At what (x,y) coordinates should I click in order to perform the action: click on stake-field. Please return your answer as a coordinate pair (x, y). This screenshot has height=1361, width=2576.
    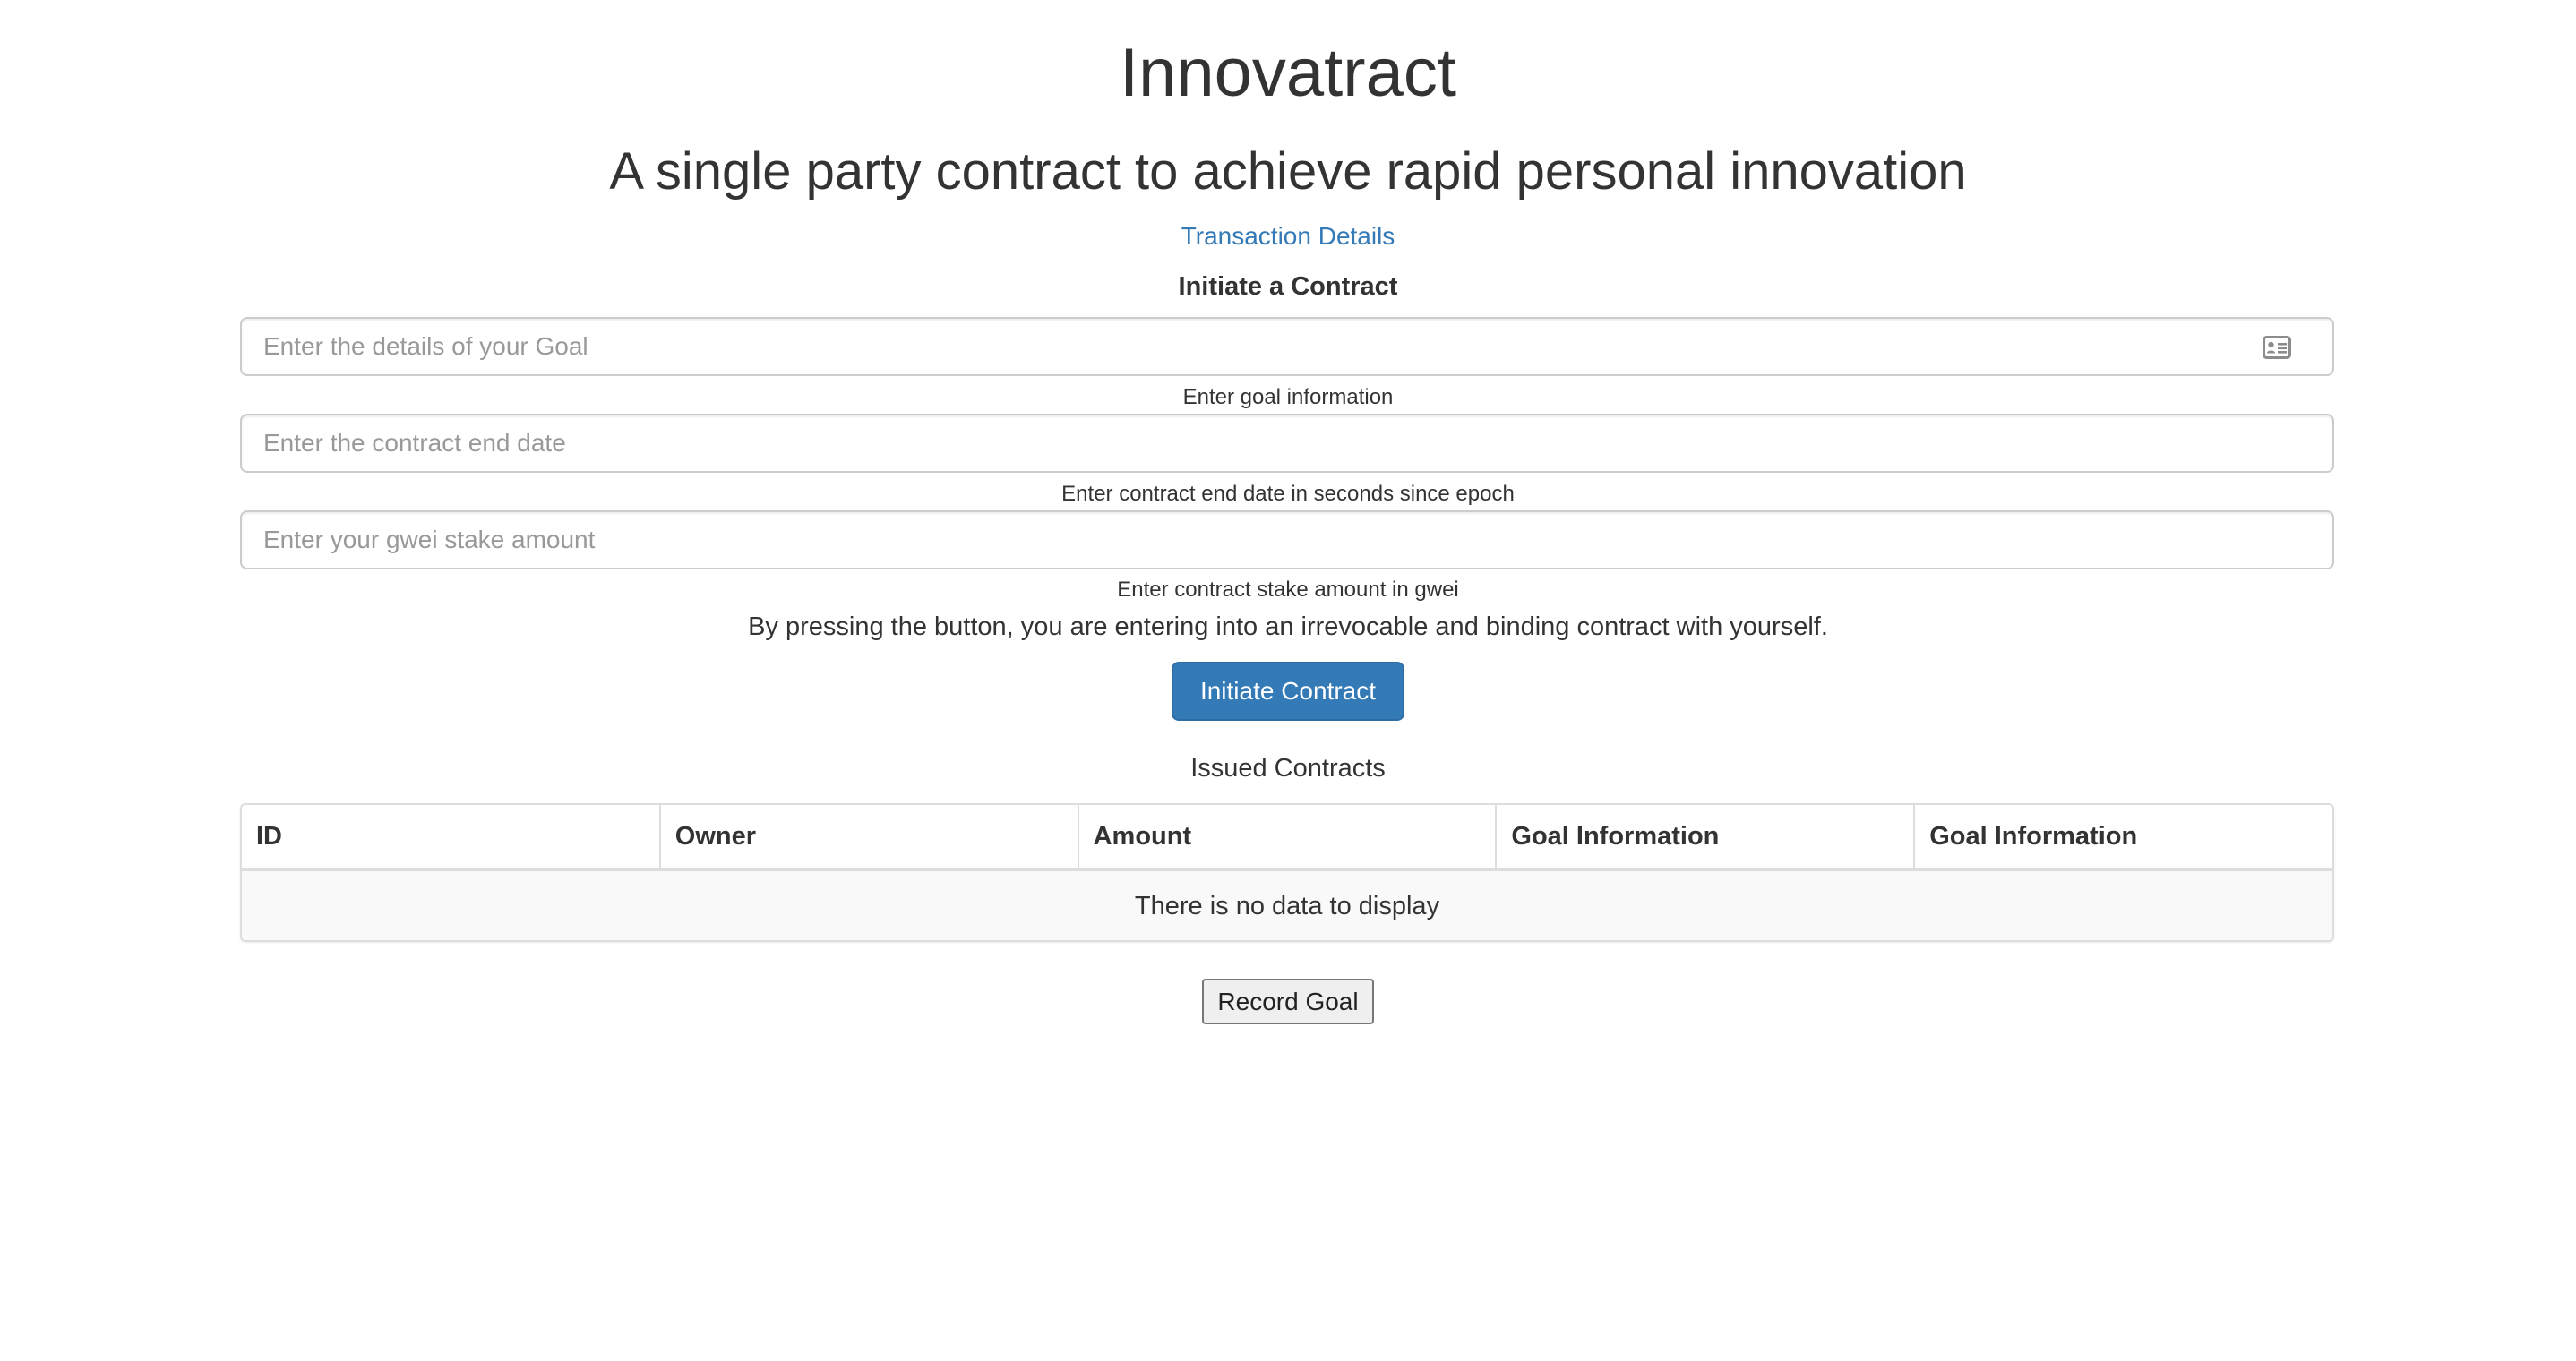
    Looking at the image, I should click on (1287, 539).